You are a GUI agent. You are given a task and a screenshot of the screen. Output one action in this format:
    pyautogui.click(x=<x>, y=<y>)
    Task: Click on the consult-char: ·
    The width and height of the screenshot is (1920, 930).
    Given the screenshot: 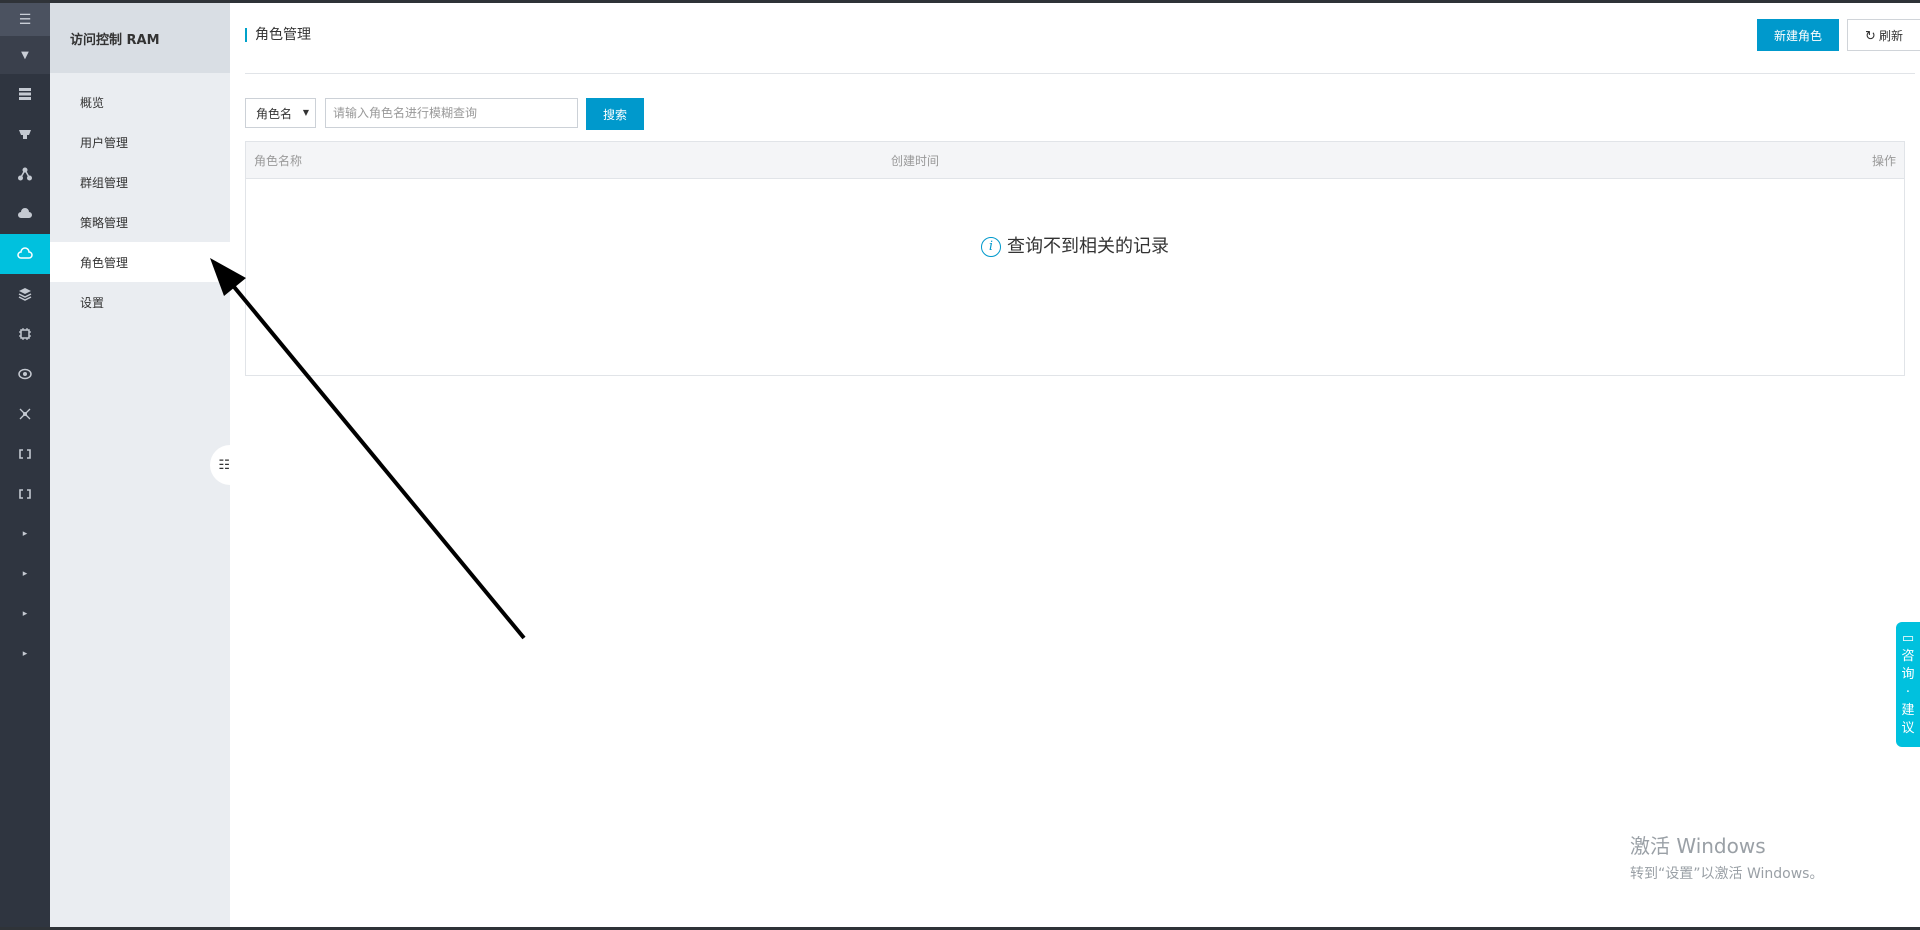 What is the action you would take?
    pyautogui.click(x=1908, y=692)
    